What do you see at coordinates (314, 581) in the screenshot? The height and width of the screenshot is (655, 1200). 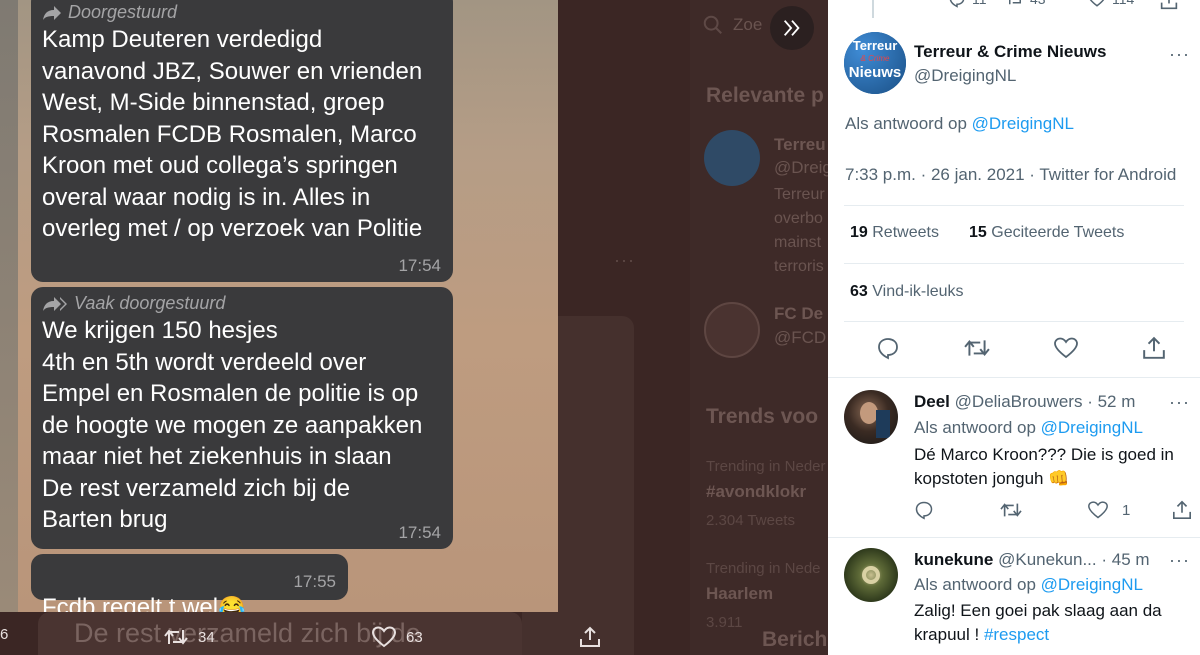 I see `message-time: 17:55` at bounding box center [314, 581].